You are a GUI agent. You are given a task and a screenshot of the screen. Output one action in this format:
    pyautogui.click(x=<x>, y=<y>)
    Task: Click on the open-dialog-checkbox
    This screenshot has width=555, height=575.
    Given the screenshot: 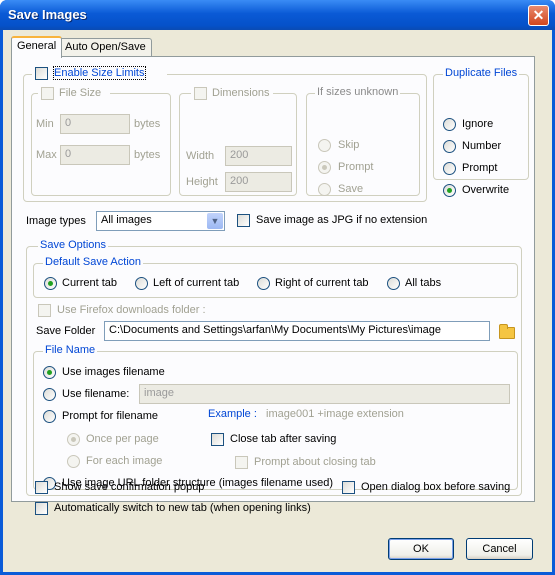 What is the action you would take?
    pyautogui.click(x=348, y=487)
    